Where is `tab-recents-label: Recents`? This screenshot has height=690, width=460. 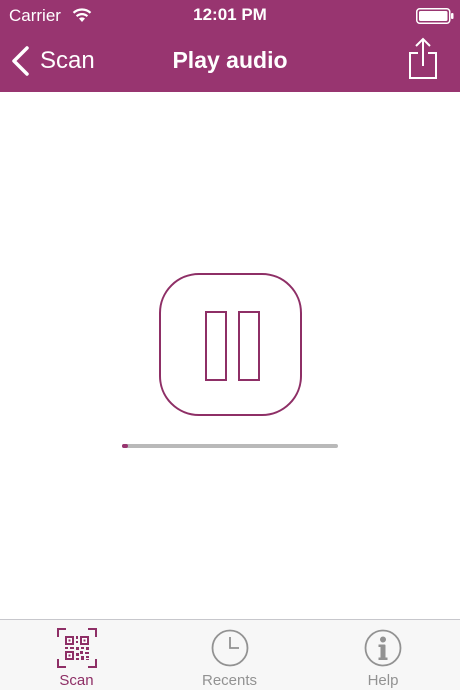 tab-recents-label: Recents is located at coordinates (229, 680).